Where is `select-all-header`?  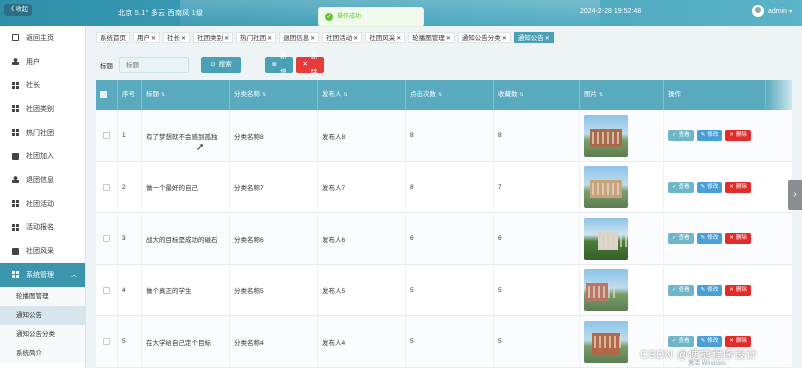
select-all-header is located at coordinates (107, 95).